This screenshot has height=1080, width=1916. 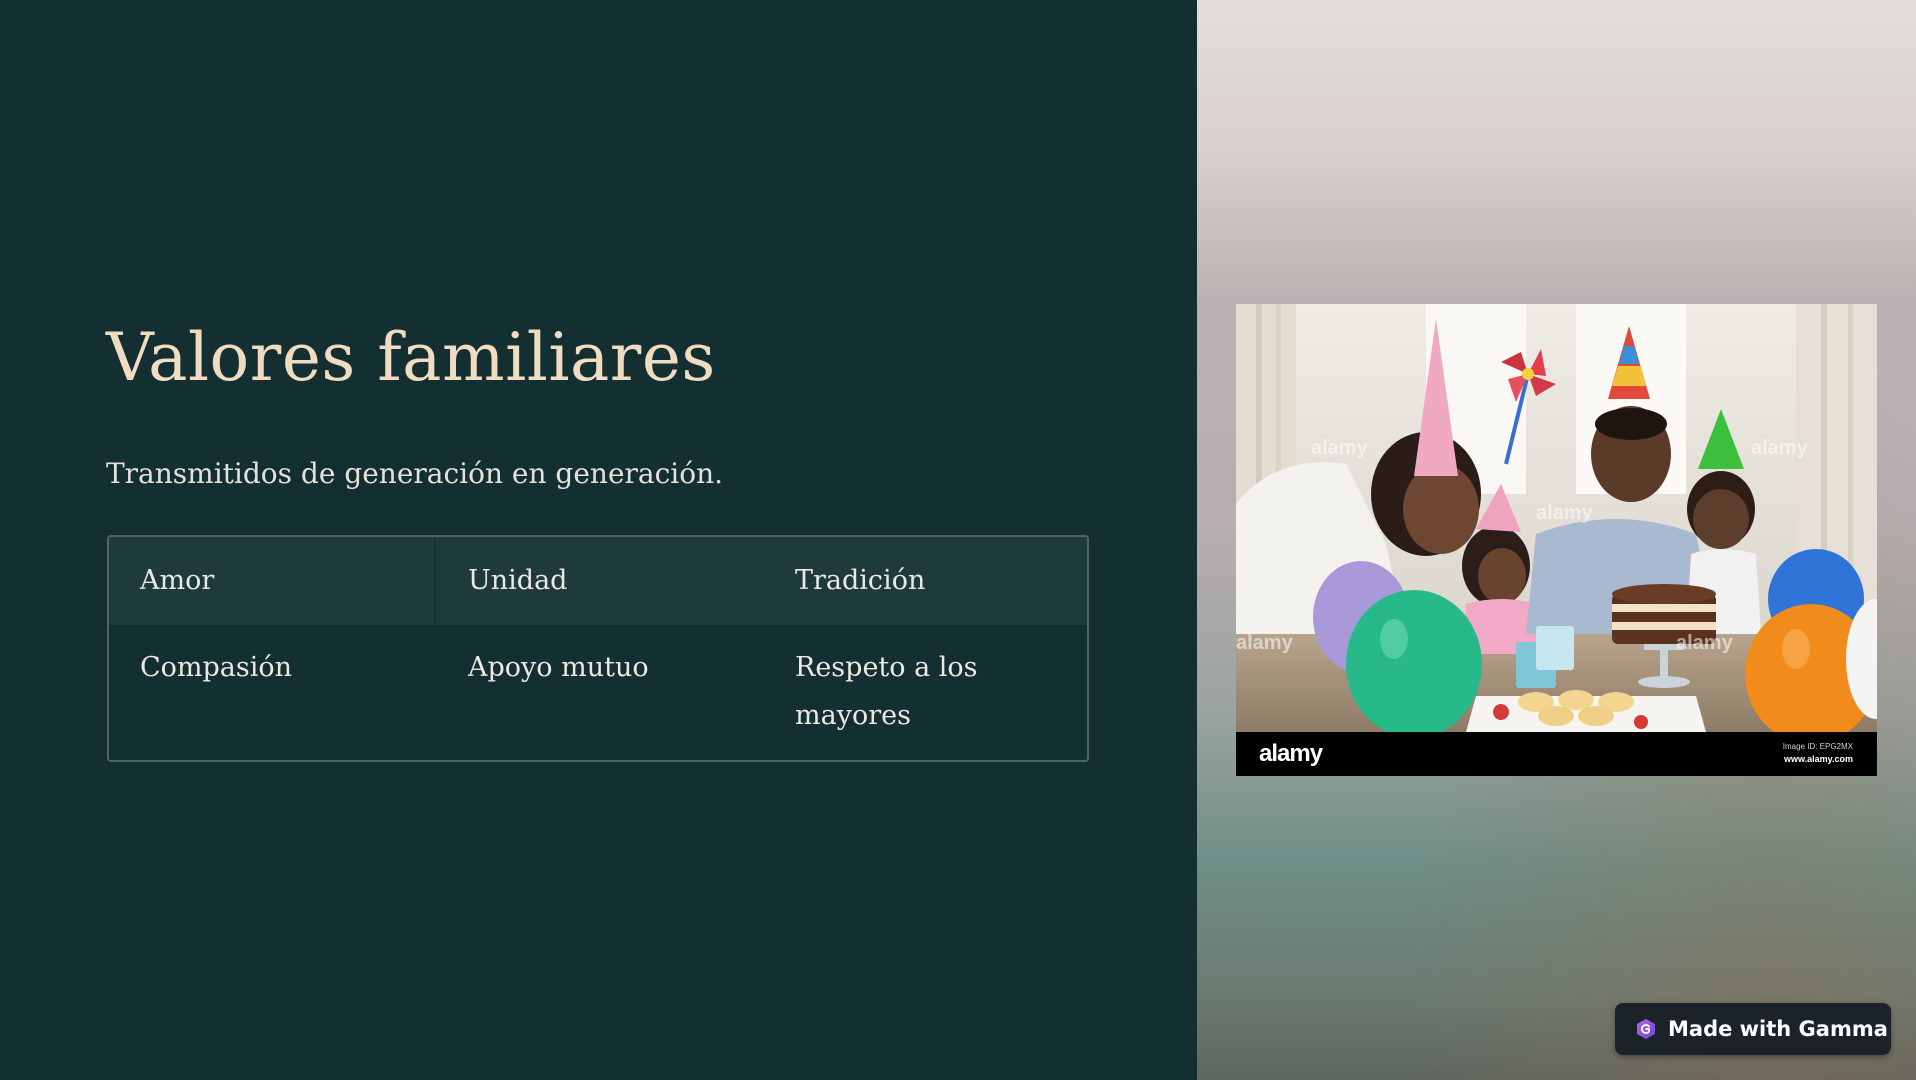 What do you see at coordinates (177, 580) in the screenshot?
I see `table-header-cell: Amor` at bounding box center [177, 580].